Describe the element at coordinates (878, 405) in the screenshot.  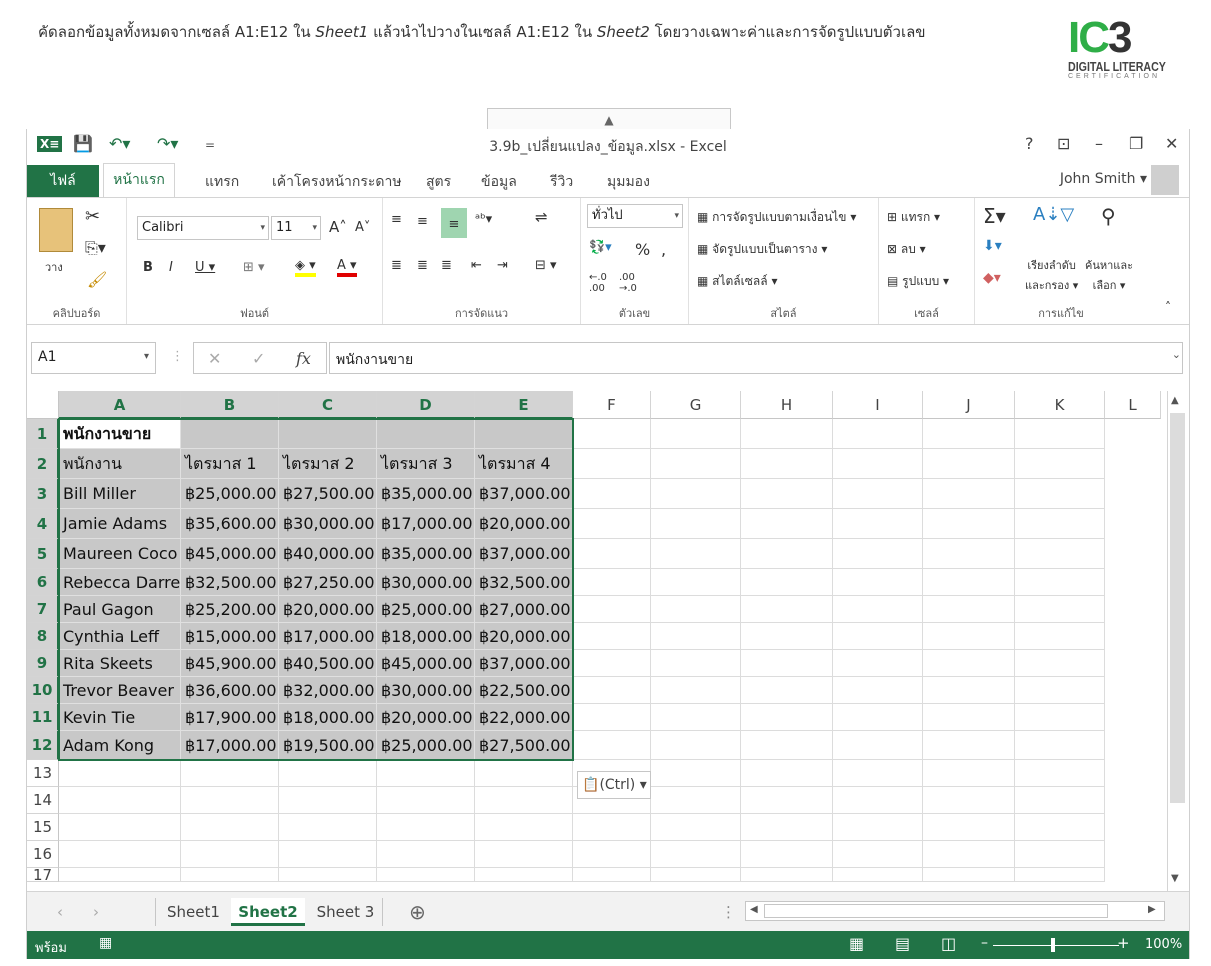
I see `column-header-i: I` at that location.